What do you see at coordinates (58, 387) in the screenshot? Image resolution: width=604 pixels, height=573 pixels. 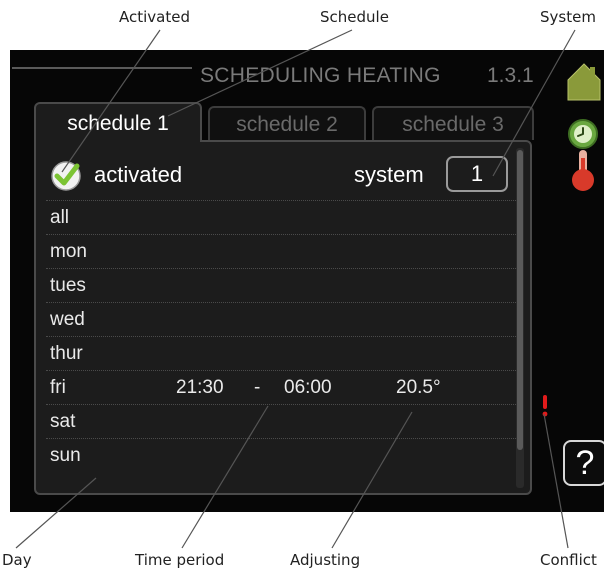 I see `day-name: fri` at bounding box center [58, 387].